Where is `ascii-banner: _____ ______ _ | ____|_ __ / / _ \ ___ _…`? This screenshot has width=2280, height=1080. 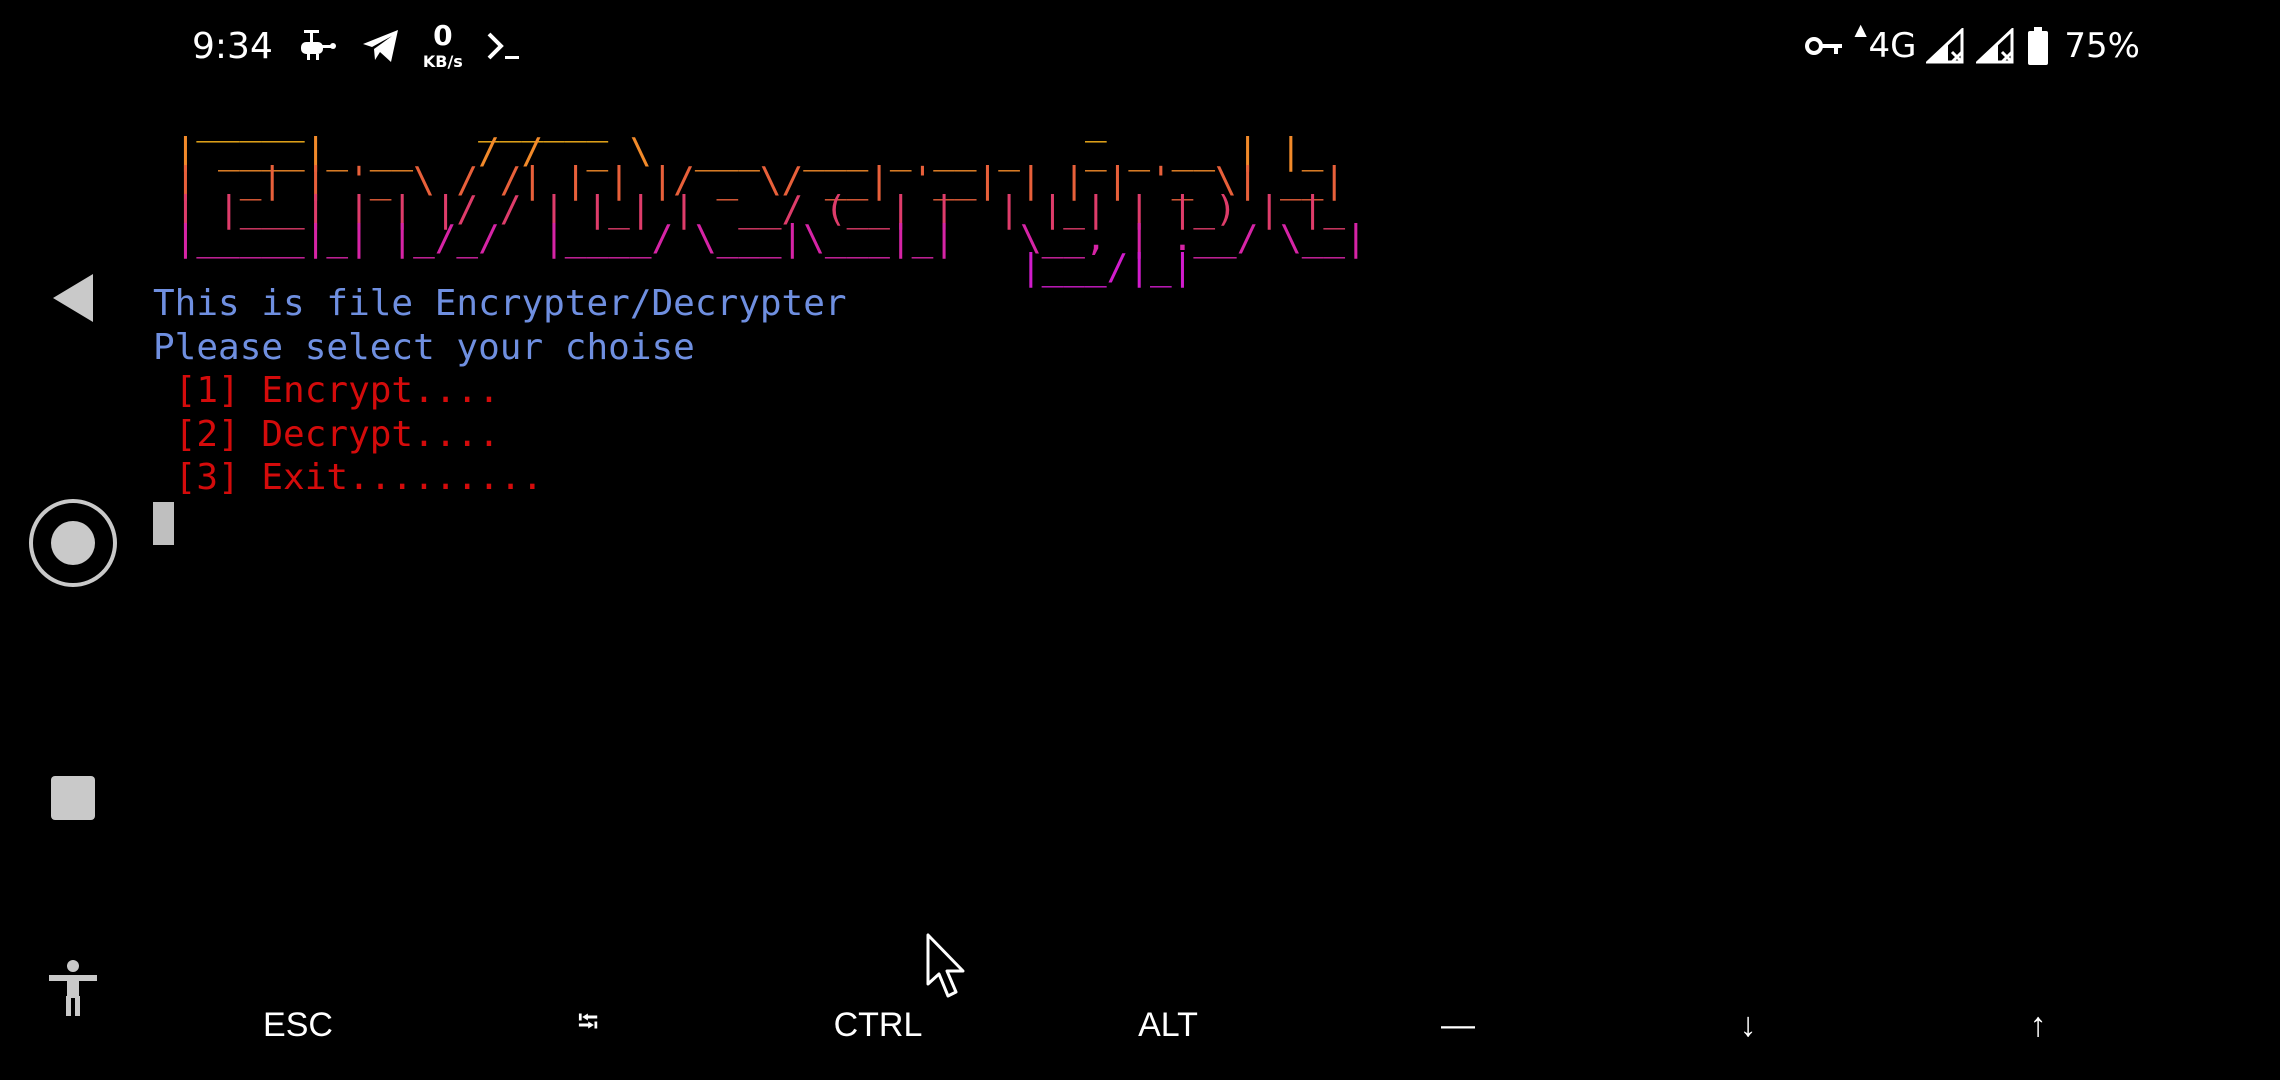
ascii-banner: _____ ______ _ | ____|_ __ / / _ \ ___ _… is located at coordinates (1103, 196).